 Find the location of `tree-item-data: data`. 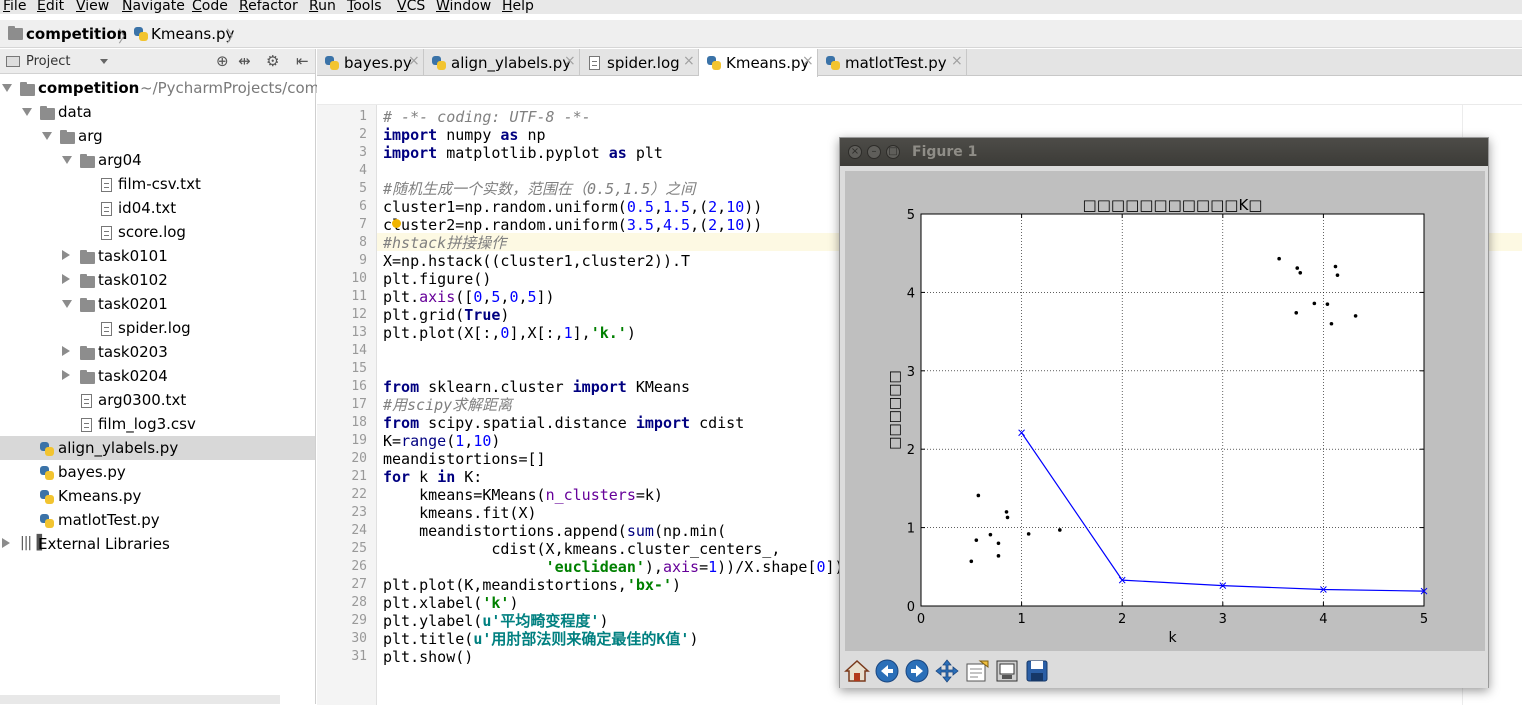

tree-item-data: data is located at coordinates (157, 112).